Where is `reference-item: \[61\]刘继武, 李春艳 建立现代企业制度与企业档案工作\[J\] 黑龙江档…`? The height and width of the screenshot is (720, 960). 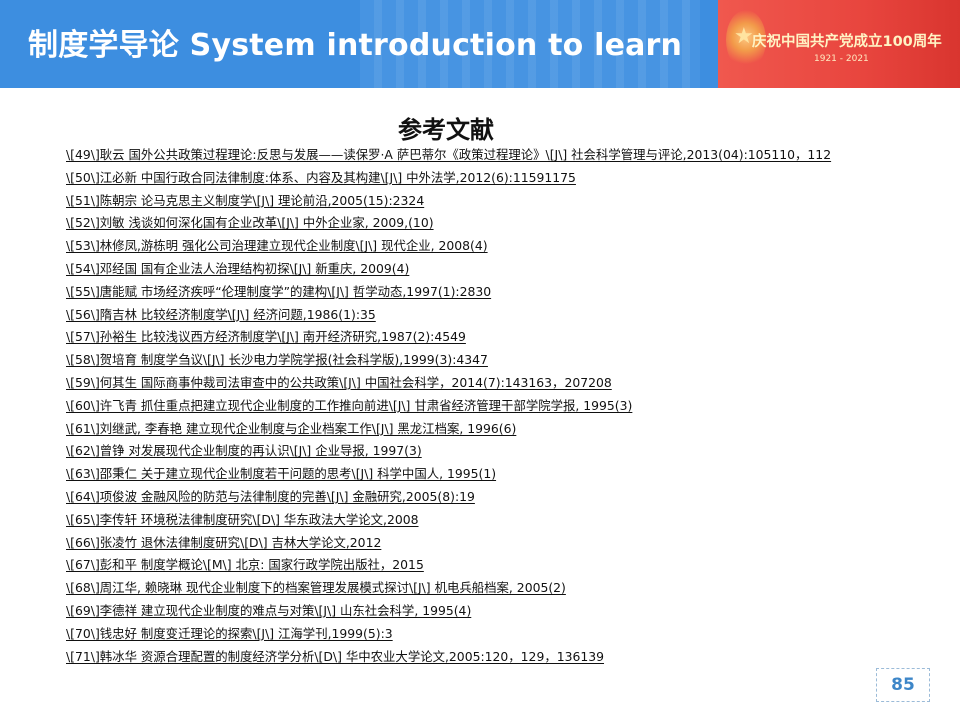 reference-item: \[61\]刘继武, 李春艳 建立现代企业制度与企业档案工作\[J\] 黑龙江档… is located at coordinates (481, 429).